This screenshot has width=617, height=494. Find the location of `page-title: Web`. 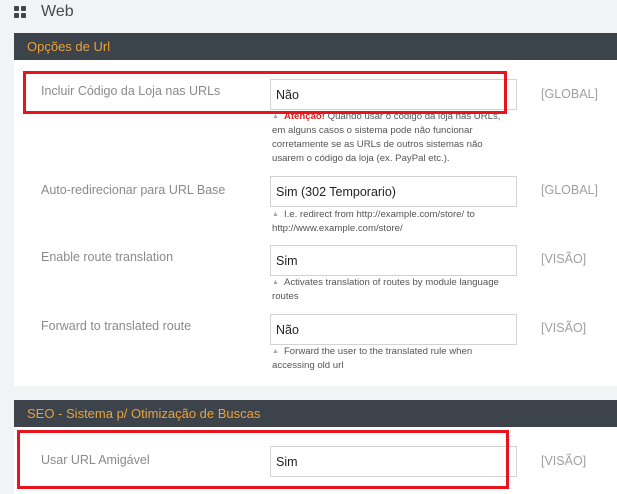

page-title: Web is located at coordinates (57, 11).